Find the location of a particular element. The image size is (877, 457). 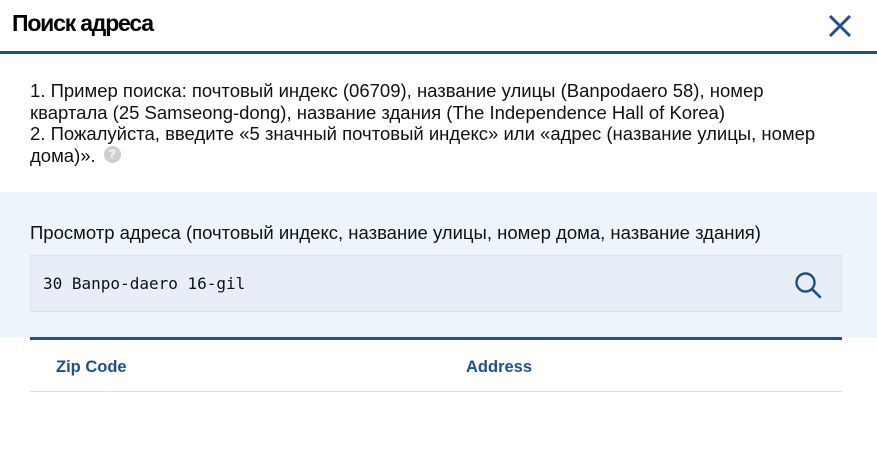

search-button is located at coordinates (808, 285).